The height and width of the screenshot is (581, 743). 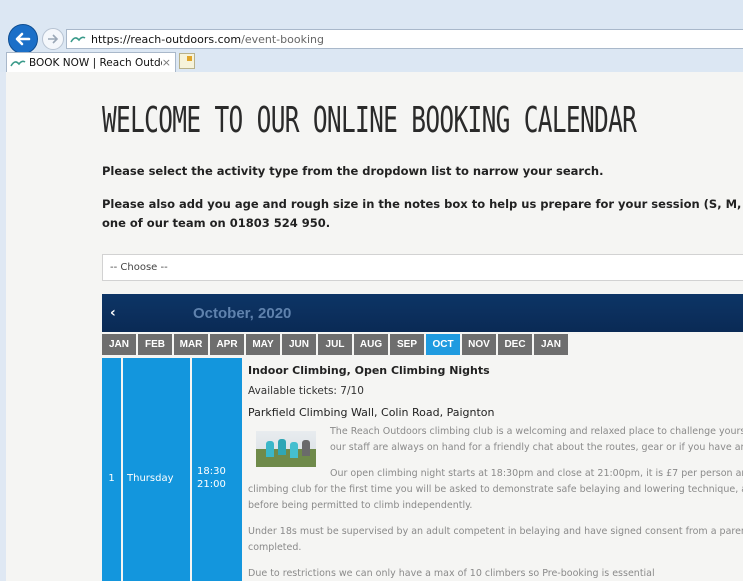 I want to click on activity-type-dropdown: -- Choose --, so click(x=422, y=267).